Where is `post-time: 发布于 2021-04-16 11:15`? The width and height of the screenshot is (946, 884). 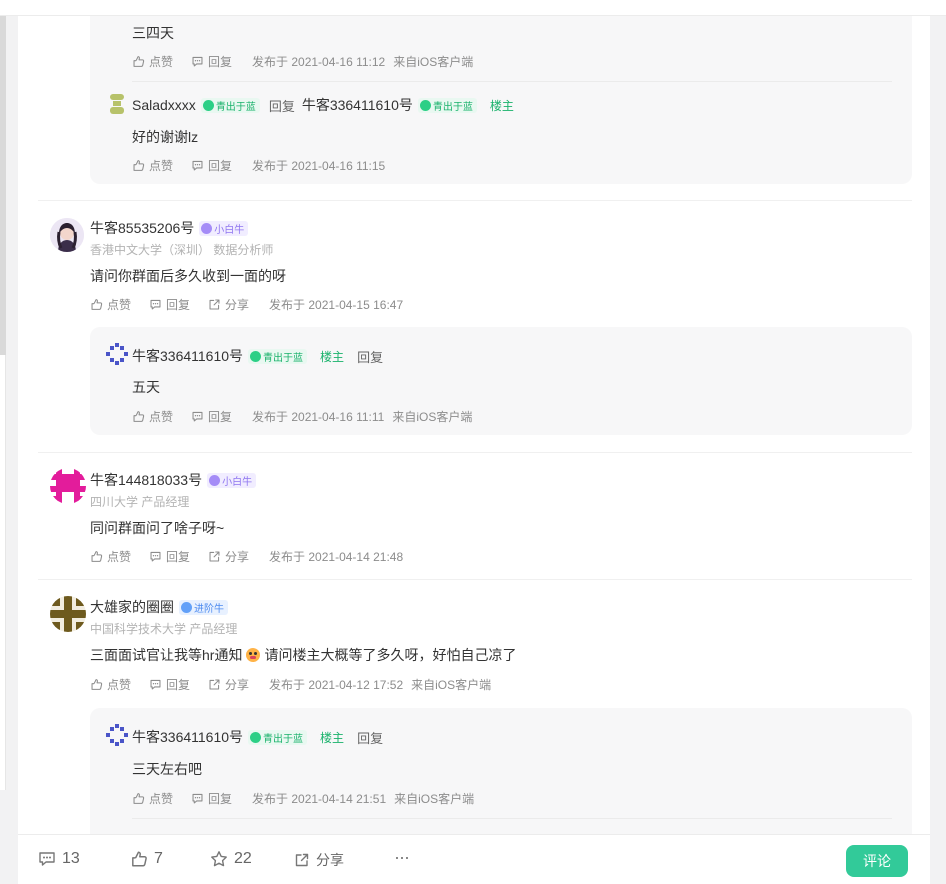 post-time: 发布于 2021-04-16 11:15 is located at coordinates (319, 166).